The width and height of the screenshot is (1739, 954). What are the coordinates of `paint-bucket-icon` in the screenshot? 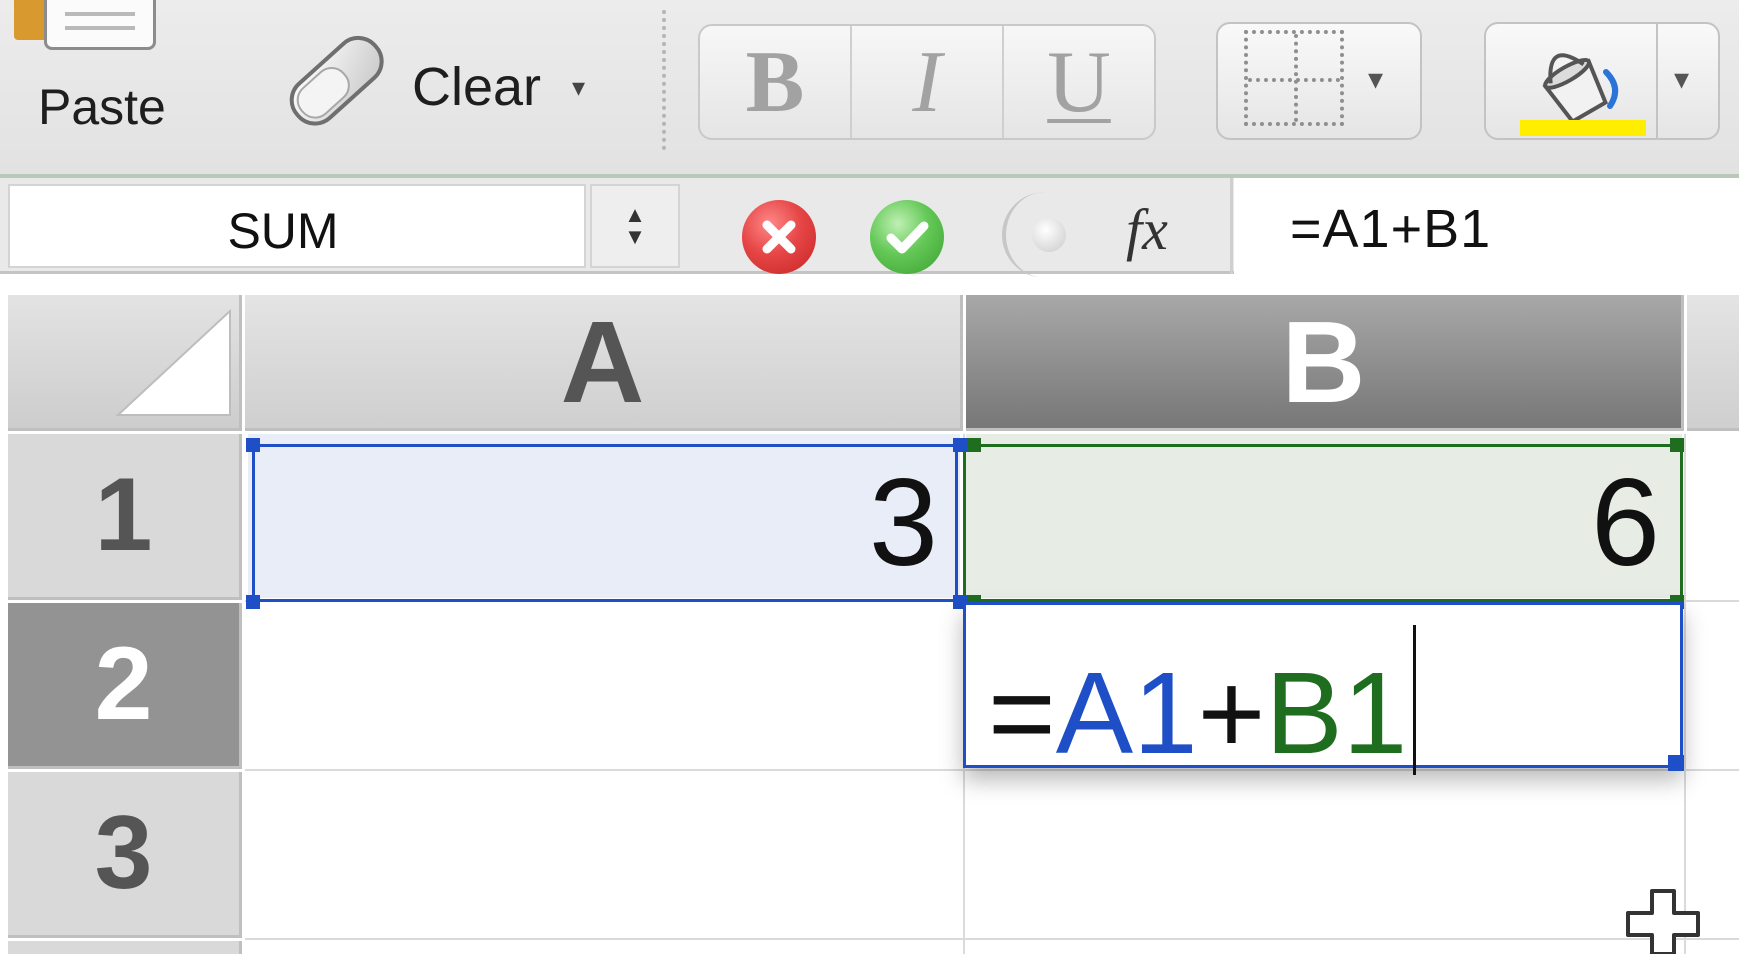 It's located at (1581, 78).